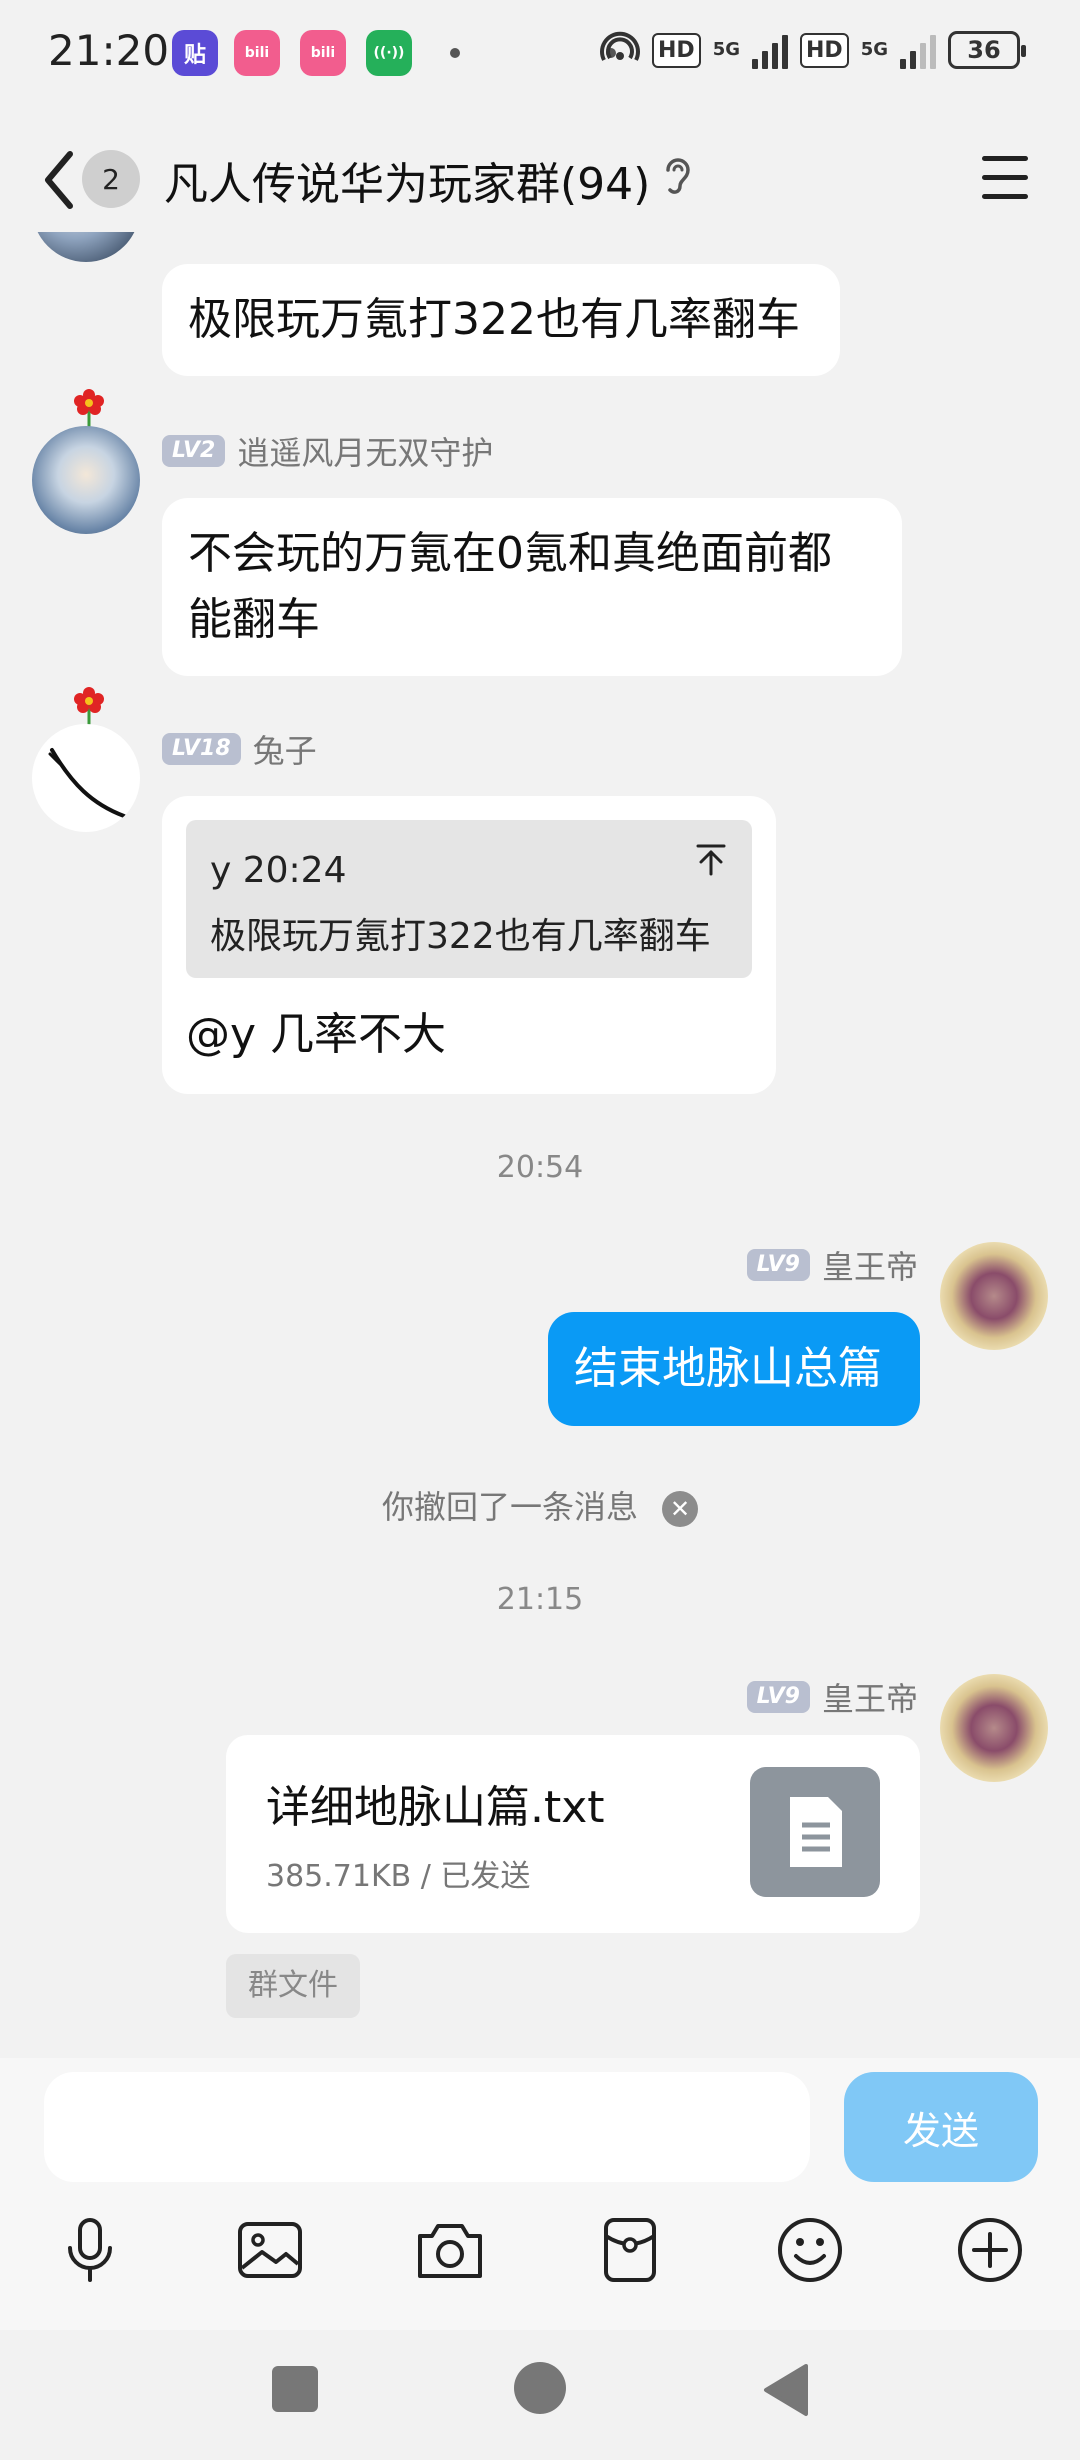 Image resolution: width=1080 pixels, height=2460 pixels. I want to click on message-text: 极限玩万氪打322也有几率翻车, so click(494, 319).